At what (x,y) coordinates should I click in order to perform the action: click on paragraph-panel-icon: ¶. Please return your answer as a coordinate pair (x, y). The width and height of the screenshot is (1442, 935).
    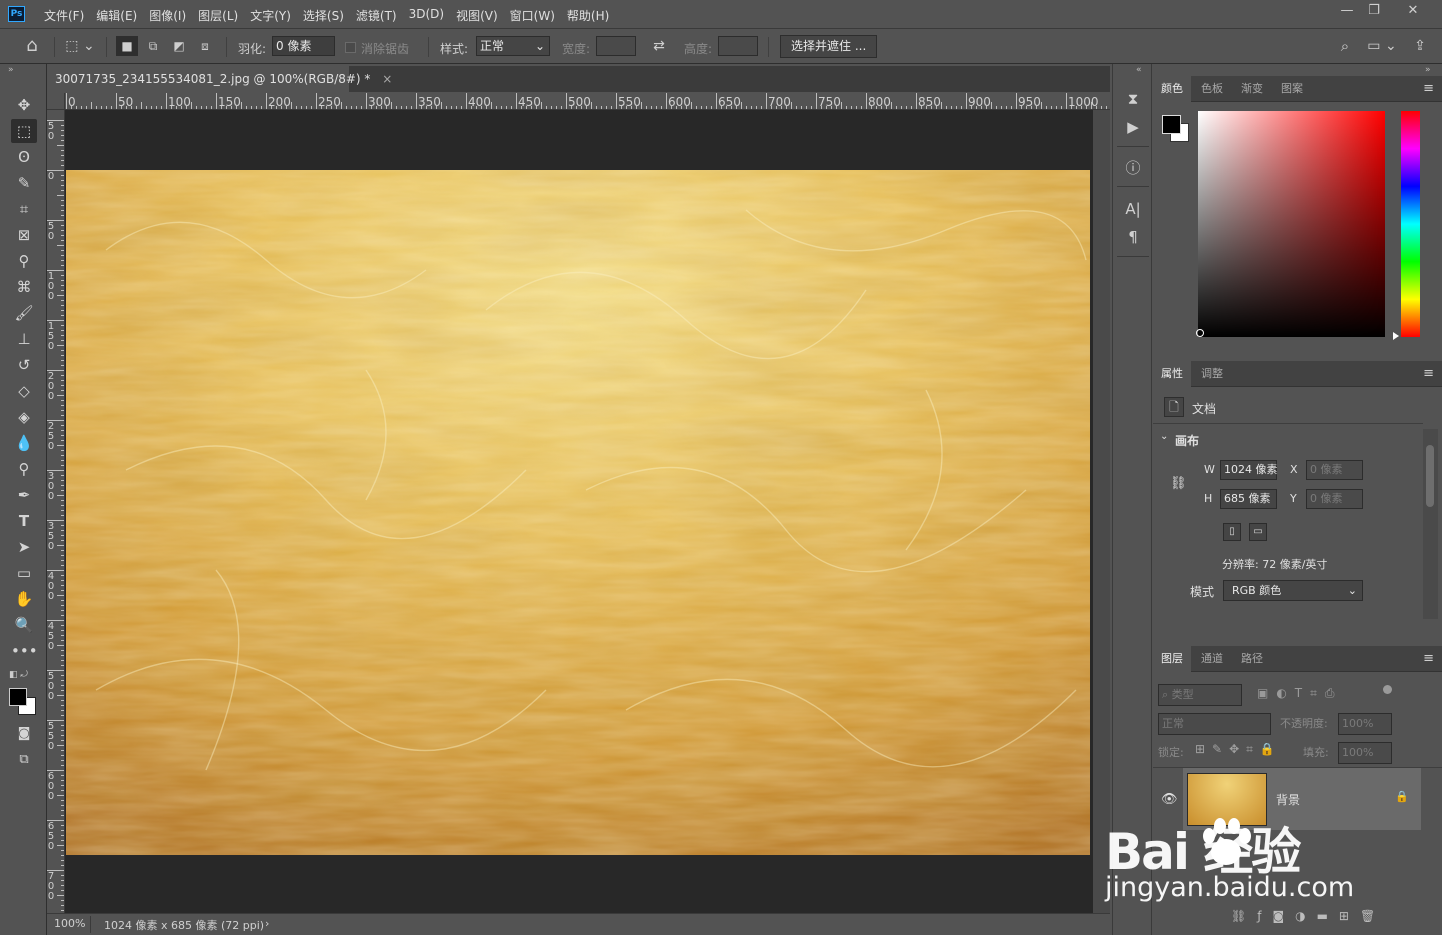
    Looking at the image, I should click on (1133, 237).